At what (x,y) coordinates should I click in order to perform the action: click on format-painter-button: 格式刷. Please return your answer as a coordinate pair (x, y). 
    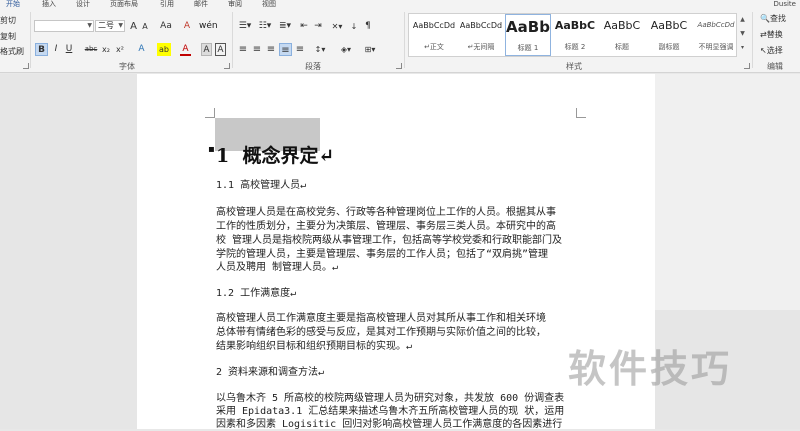
    Looking at the image, I should click on (12, 51).